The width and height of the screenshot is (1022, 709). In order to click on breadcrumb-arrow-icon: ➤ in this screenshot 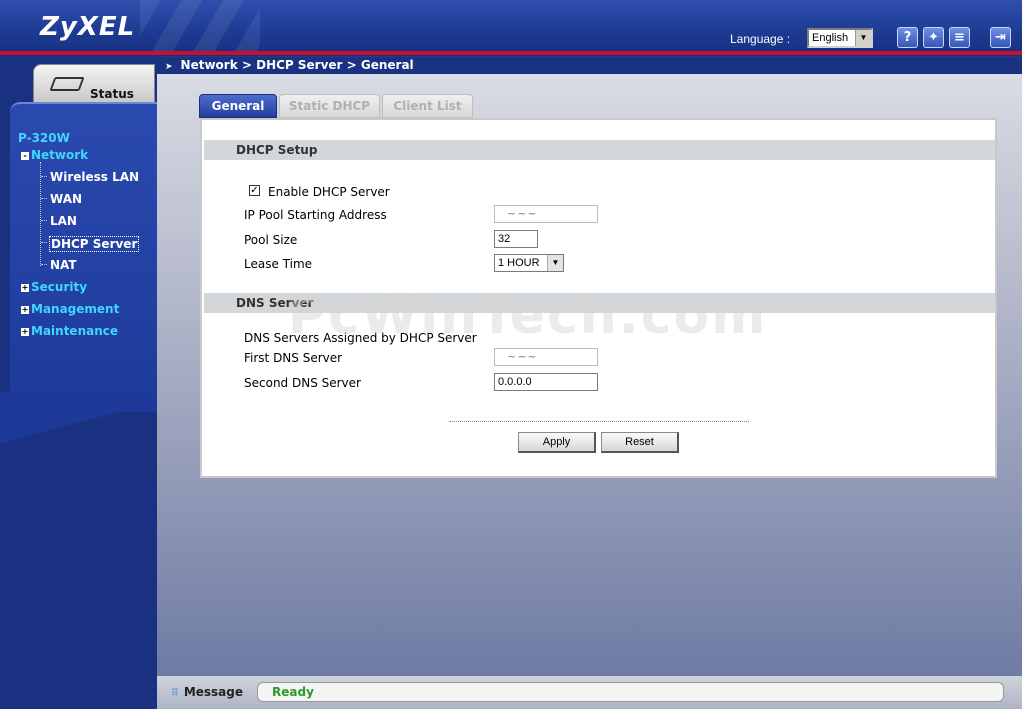, I will do `click(169, 67)`.